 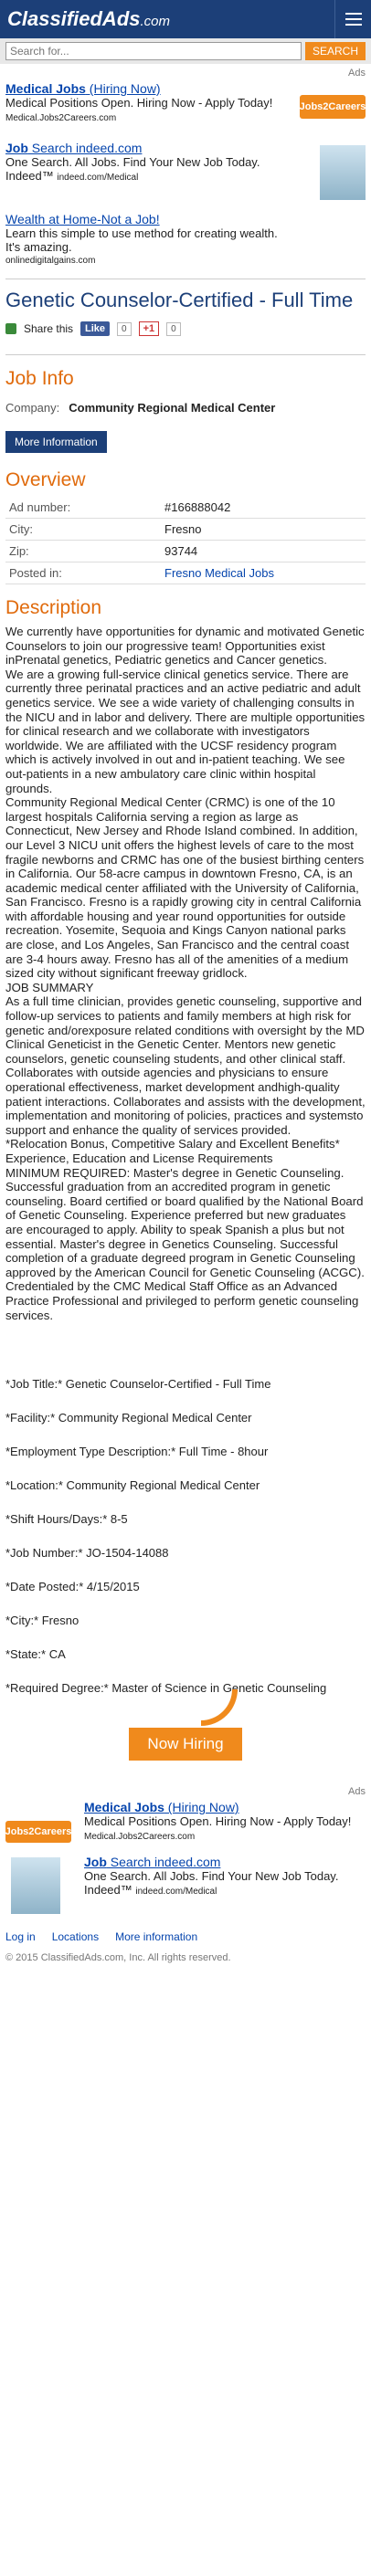 I want to click on share-bar: Share this Like 0 +1 0, so click(x=185, y=333).